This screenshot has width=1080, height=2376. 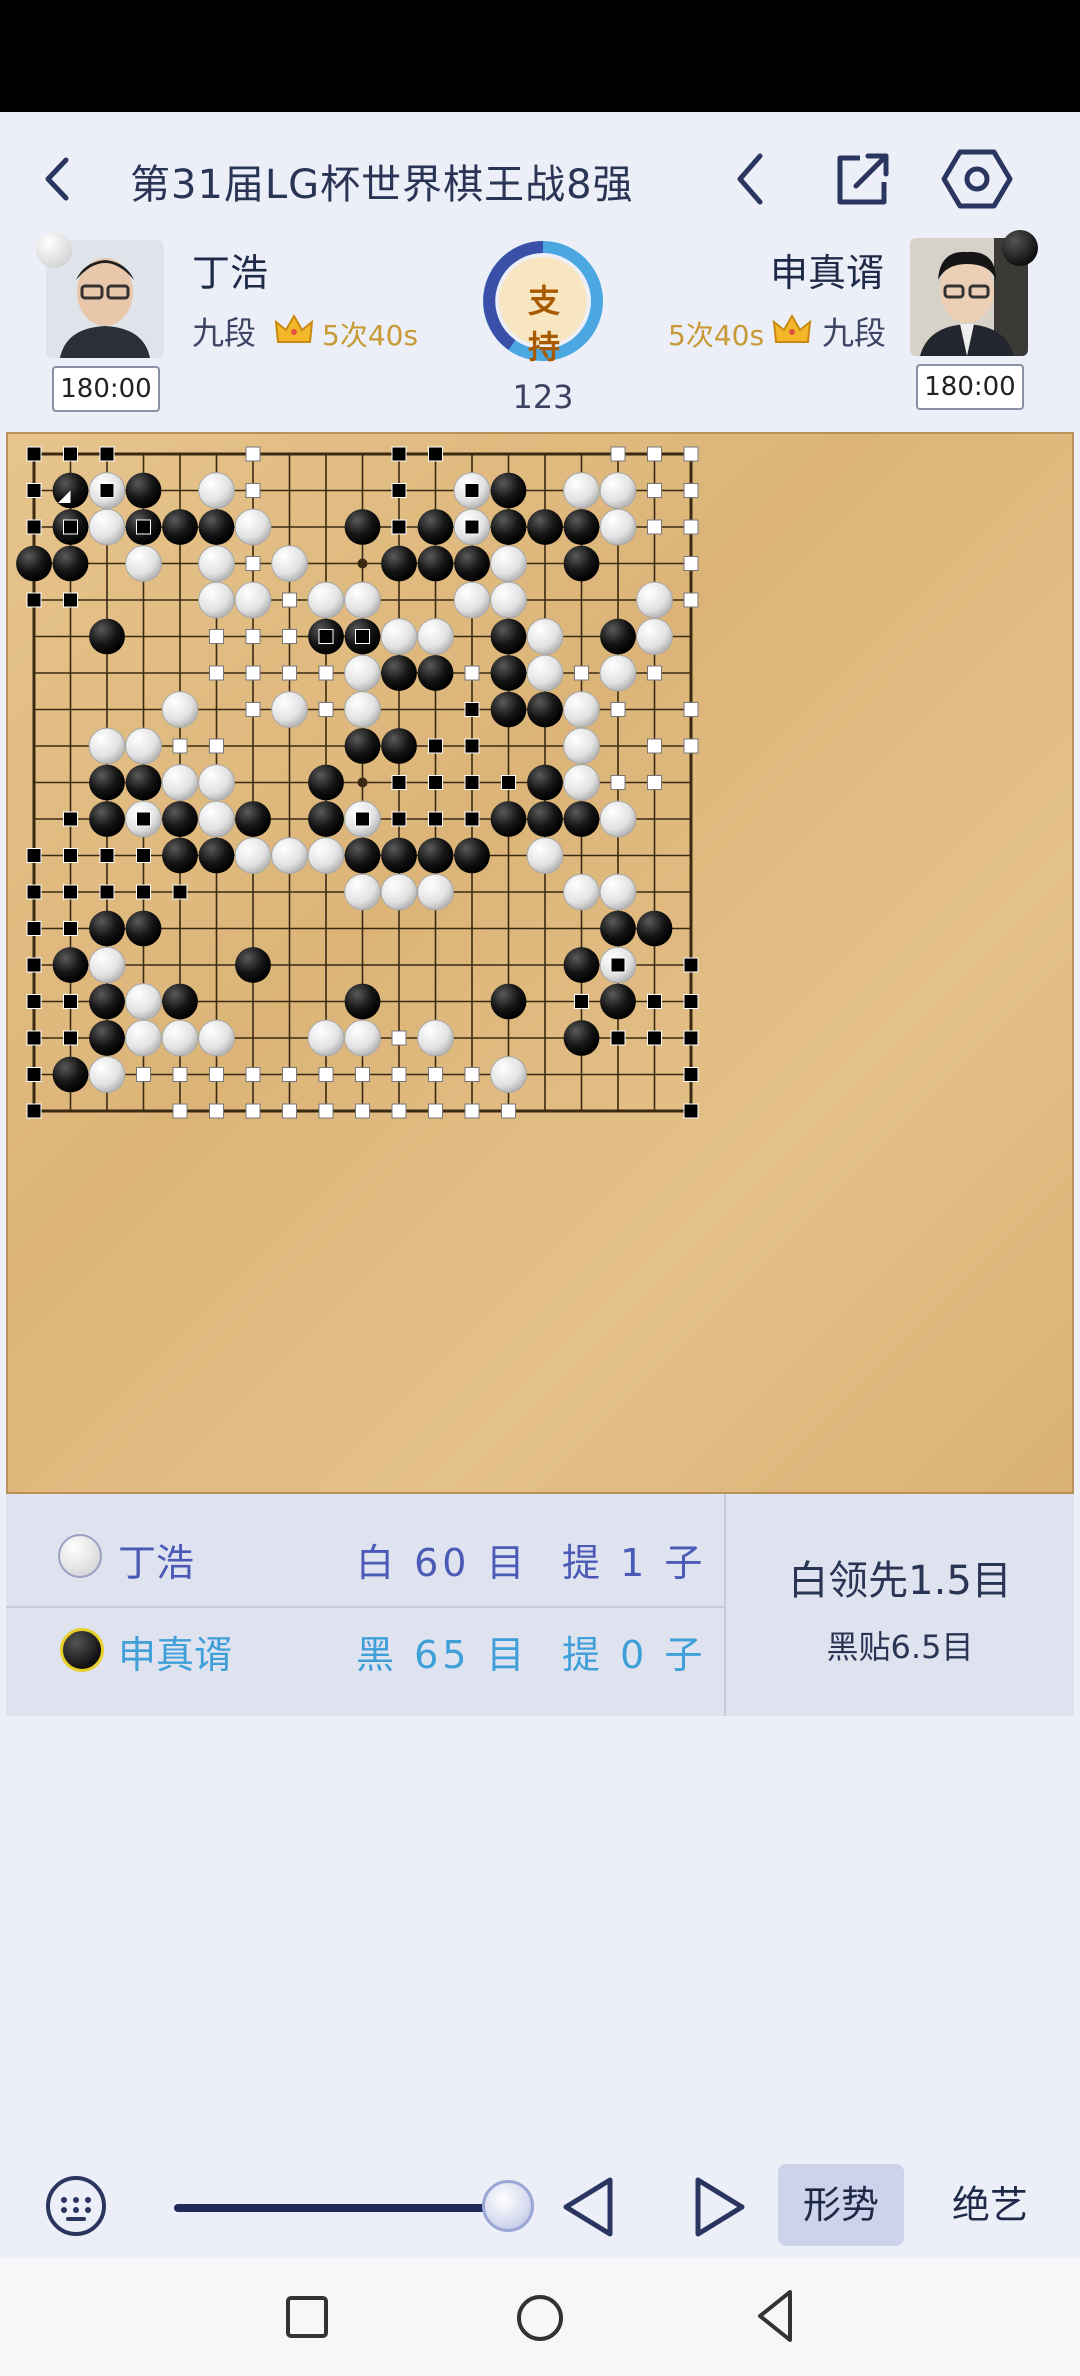 What do you see at coordinates (854, 333) in the screenshot?
I see `black-player-rank: 九段` at bounding box center [854, 333].